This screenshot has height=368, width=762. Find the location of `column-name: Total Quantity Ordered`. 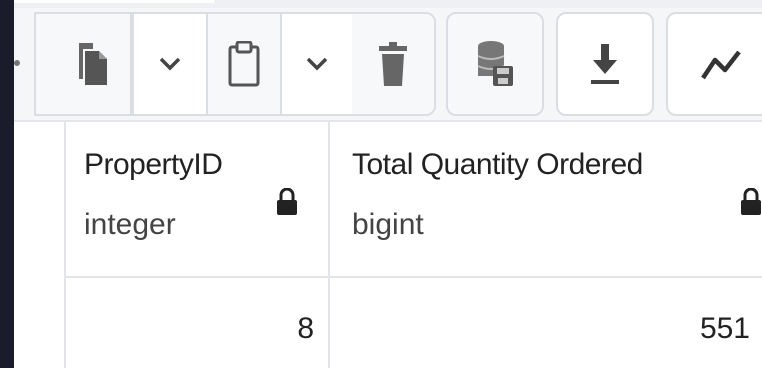

column-name: Total Quantity Ordered is located at coordinates (497, 164).